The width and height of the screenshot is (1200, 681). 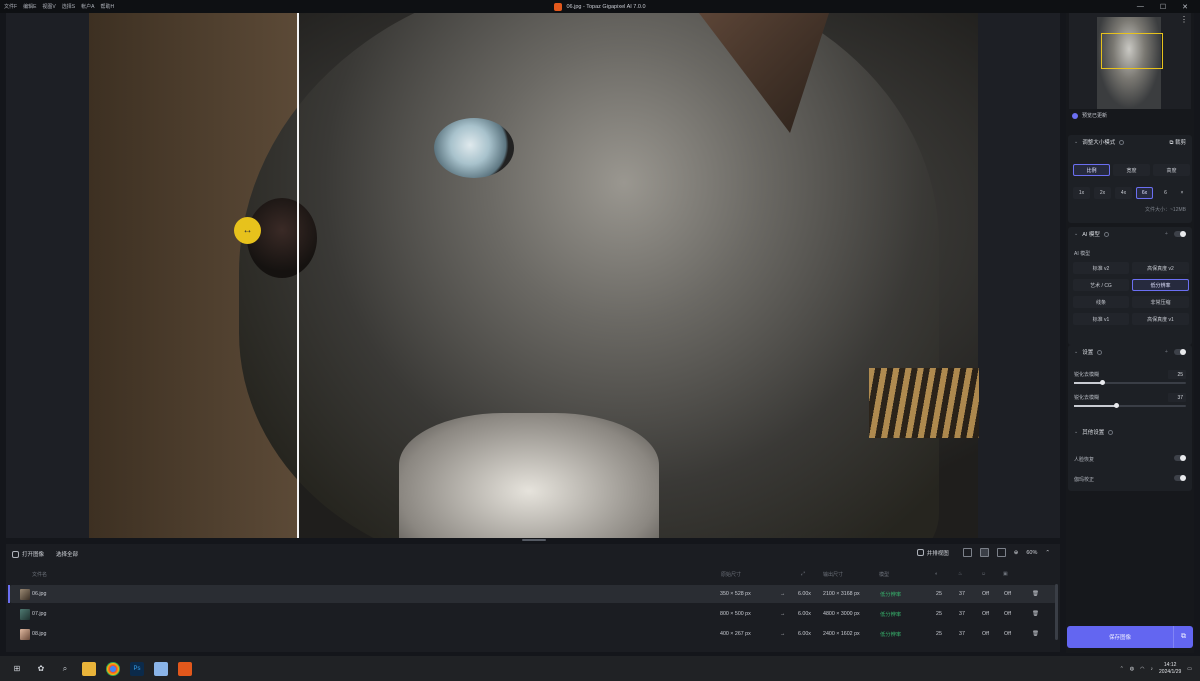 I want to click on other-card-header: ⌄ 其他设置, so click(x=1130, y=432).